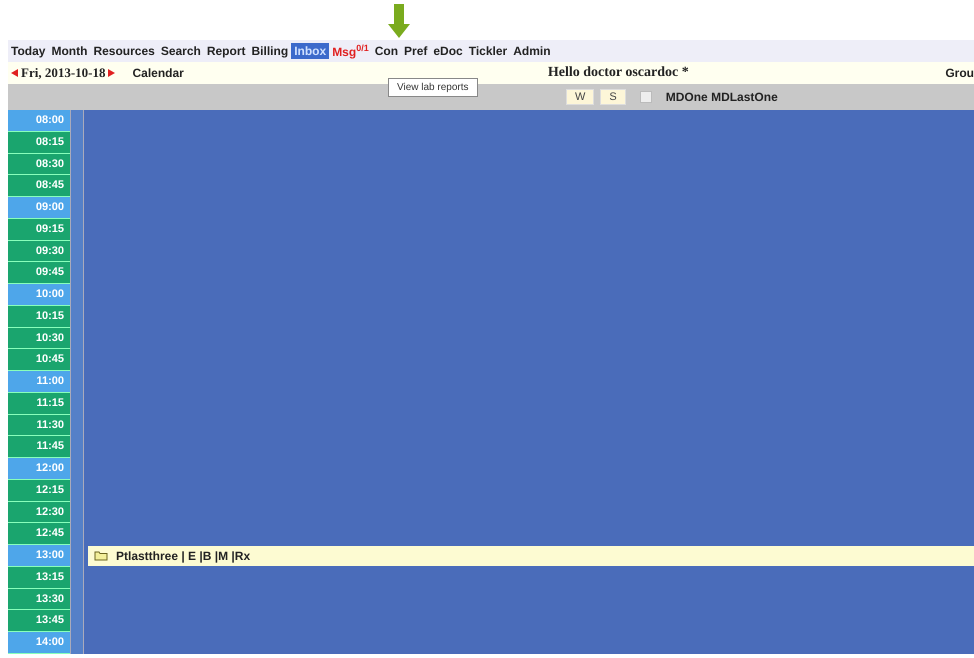 The height and width of the screenshot is (658, 974). What do you see at coordinates (39, 556) in the screenshot?
I see `time-slot: 13:00` at bounding box center [39, 556].